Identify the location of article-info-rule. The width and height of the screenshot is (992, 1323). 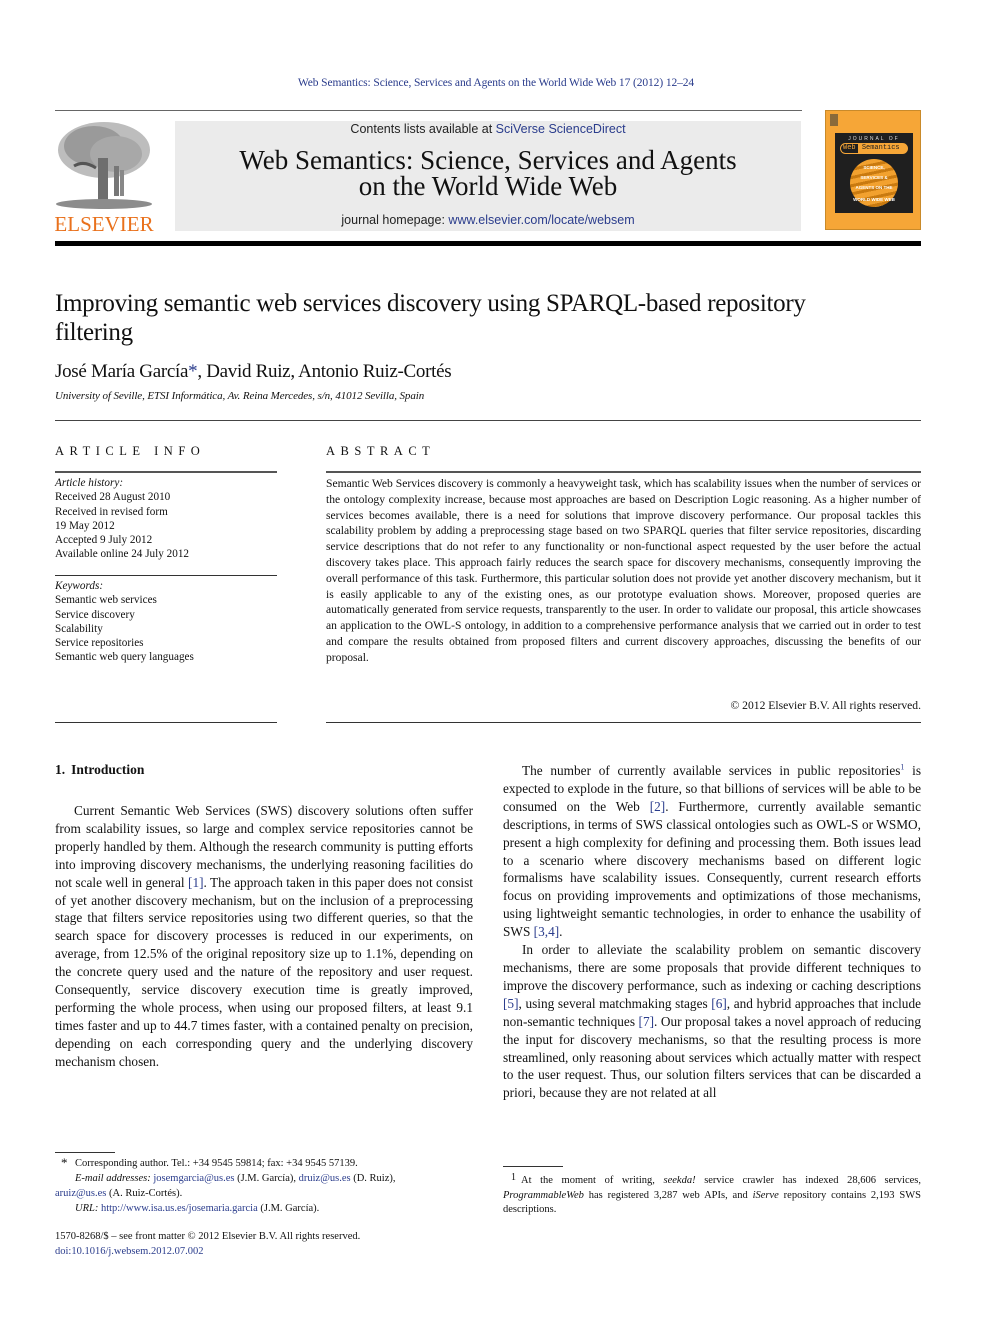
(166, 472).